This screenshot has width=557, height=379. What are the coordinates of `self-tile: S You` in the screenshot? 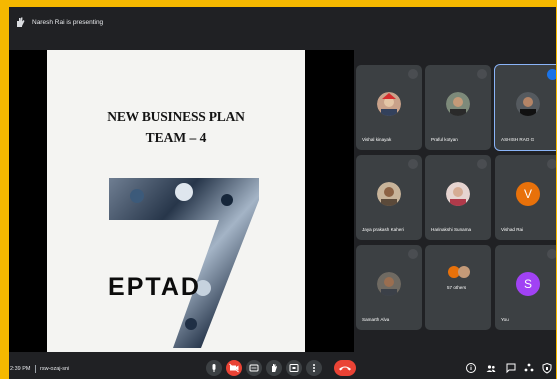 It's located at (525, 287).